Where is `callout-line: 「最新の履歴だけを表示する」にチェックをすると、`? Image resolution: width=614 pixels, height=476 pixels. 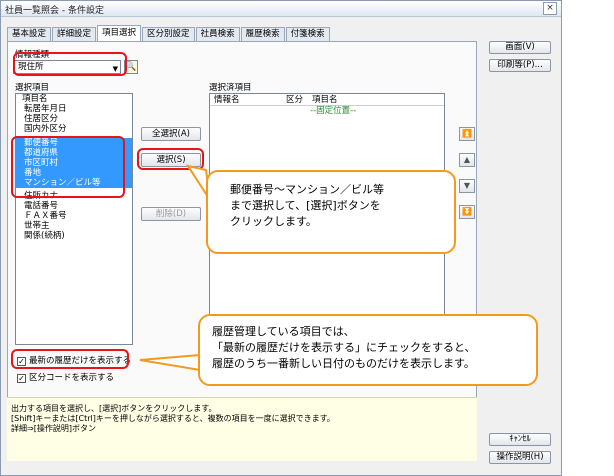 callout-line: 「最新の履歴だけを表示する」にチェックをすると、 is located at coordinates (344, 347).